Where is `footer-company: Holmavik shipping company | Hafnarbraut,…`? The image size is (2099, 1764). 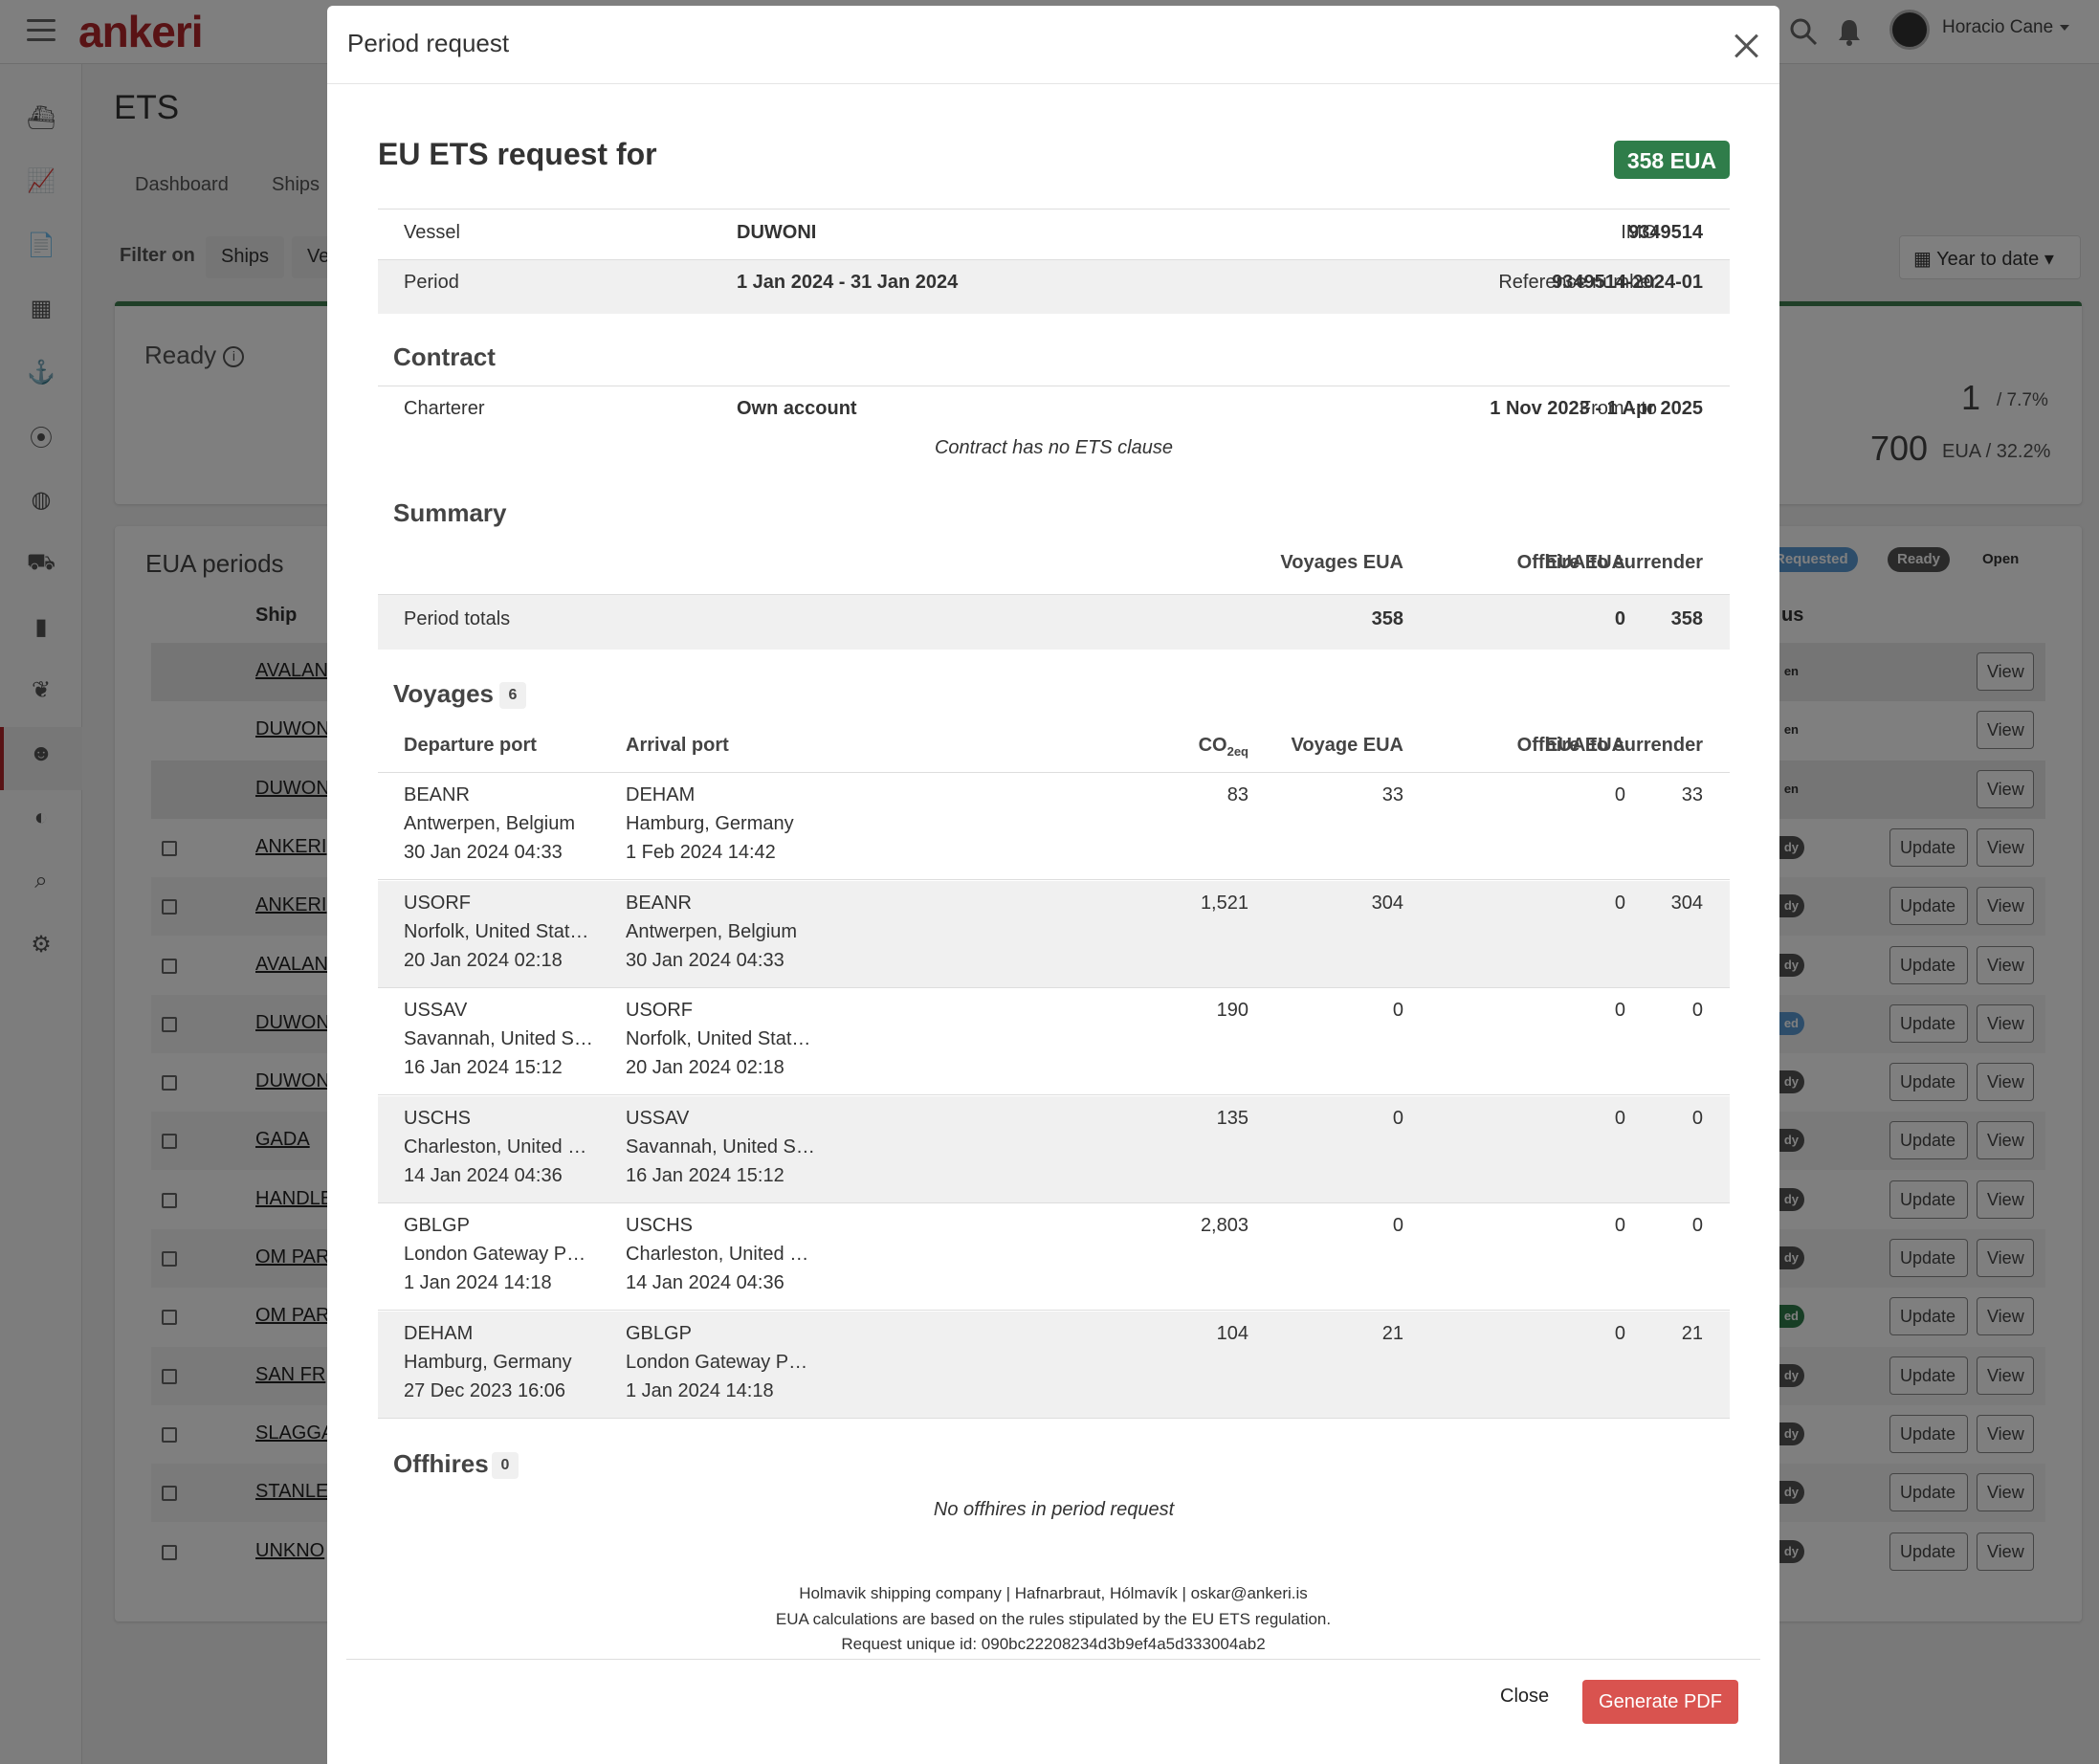
footer-company: Holmavik shipping company | Hafnarbraut,… is located at coordinates (1053, 1593).